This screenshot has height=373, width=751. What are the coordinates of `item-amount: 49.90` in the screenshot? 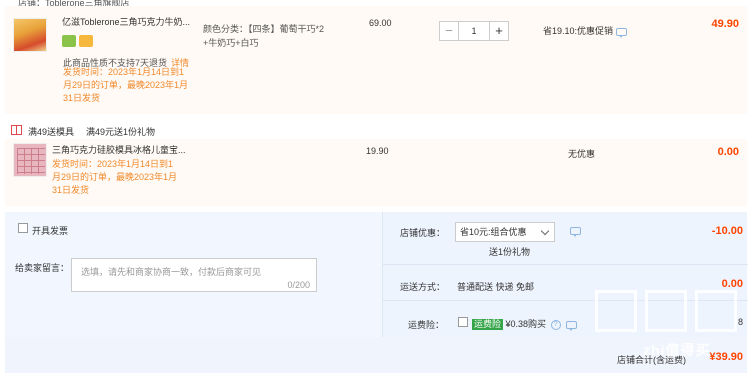 It's located at (725, 24).